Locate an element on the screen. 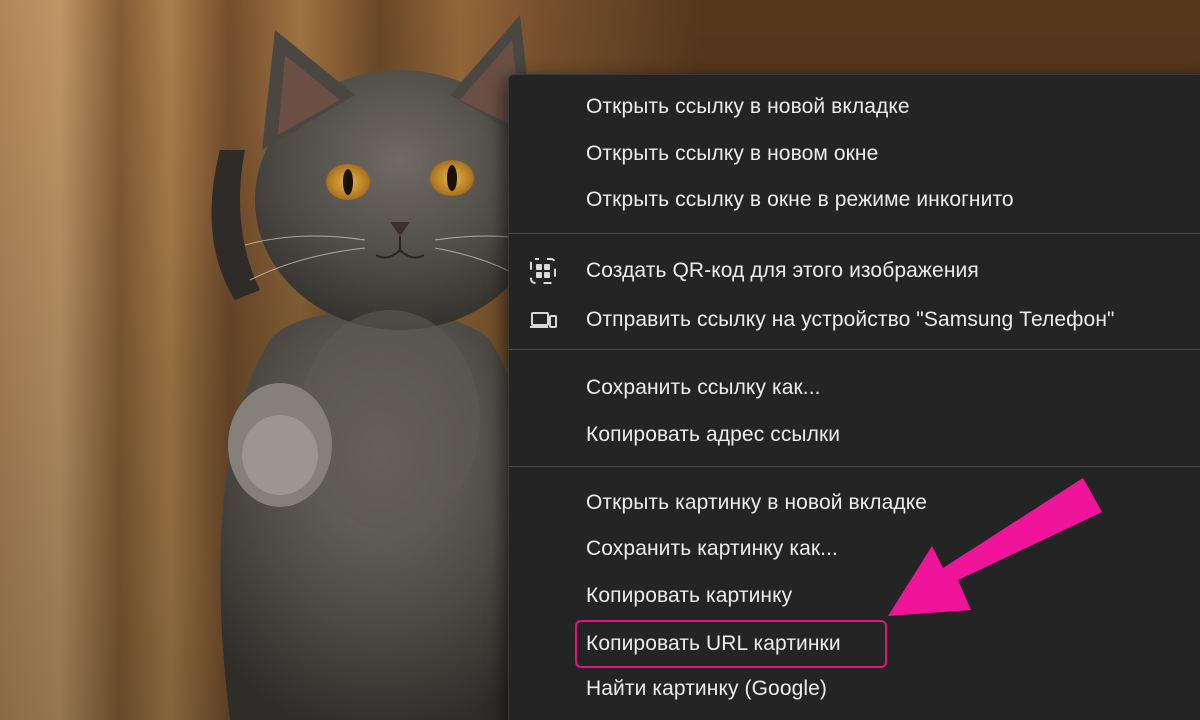 The height and width of the screenshot is (720, 1200). menu-item-open-link-incognito: Открыть ссылку в окне в режиме инкогнито is located at coordinates (854, 200).